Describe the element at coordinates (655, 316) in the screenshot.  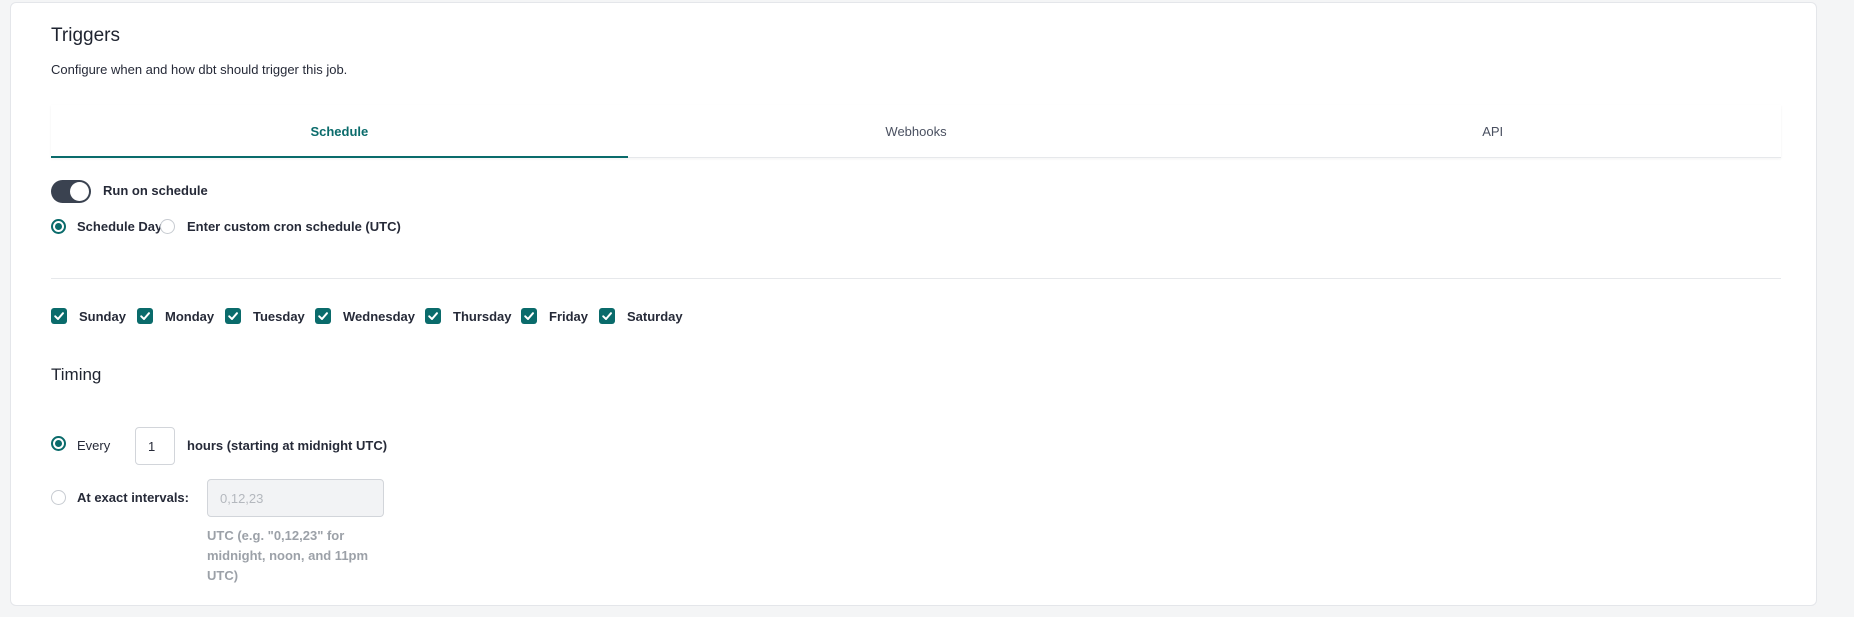
I see `day-label: Saturday` at that location.